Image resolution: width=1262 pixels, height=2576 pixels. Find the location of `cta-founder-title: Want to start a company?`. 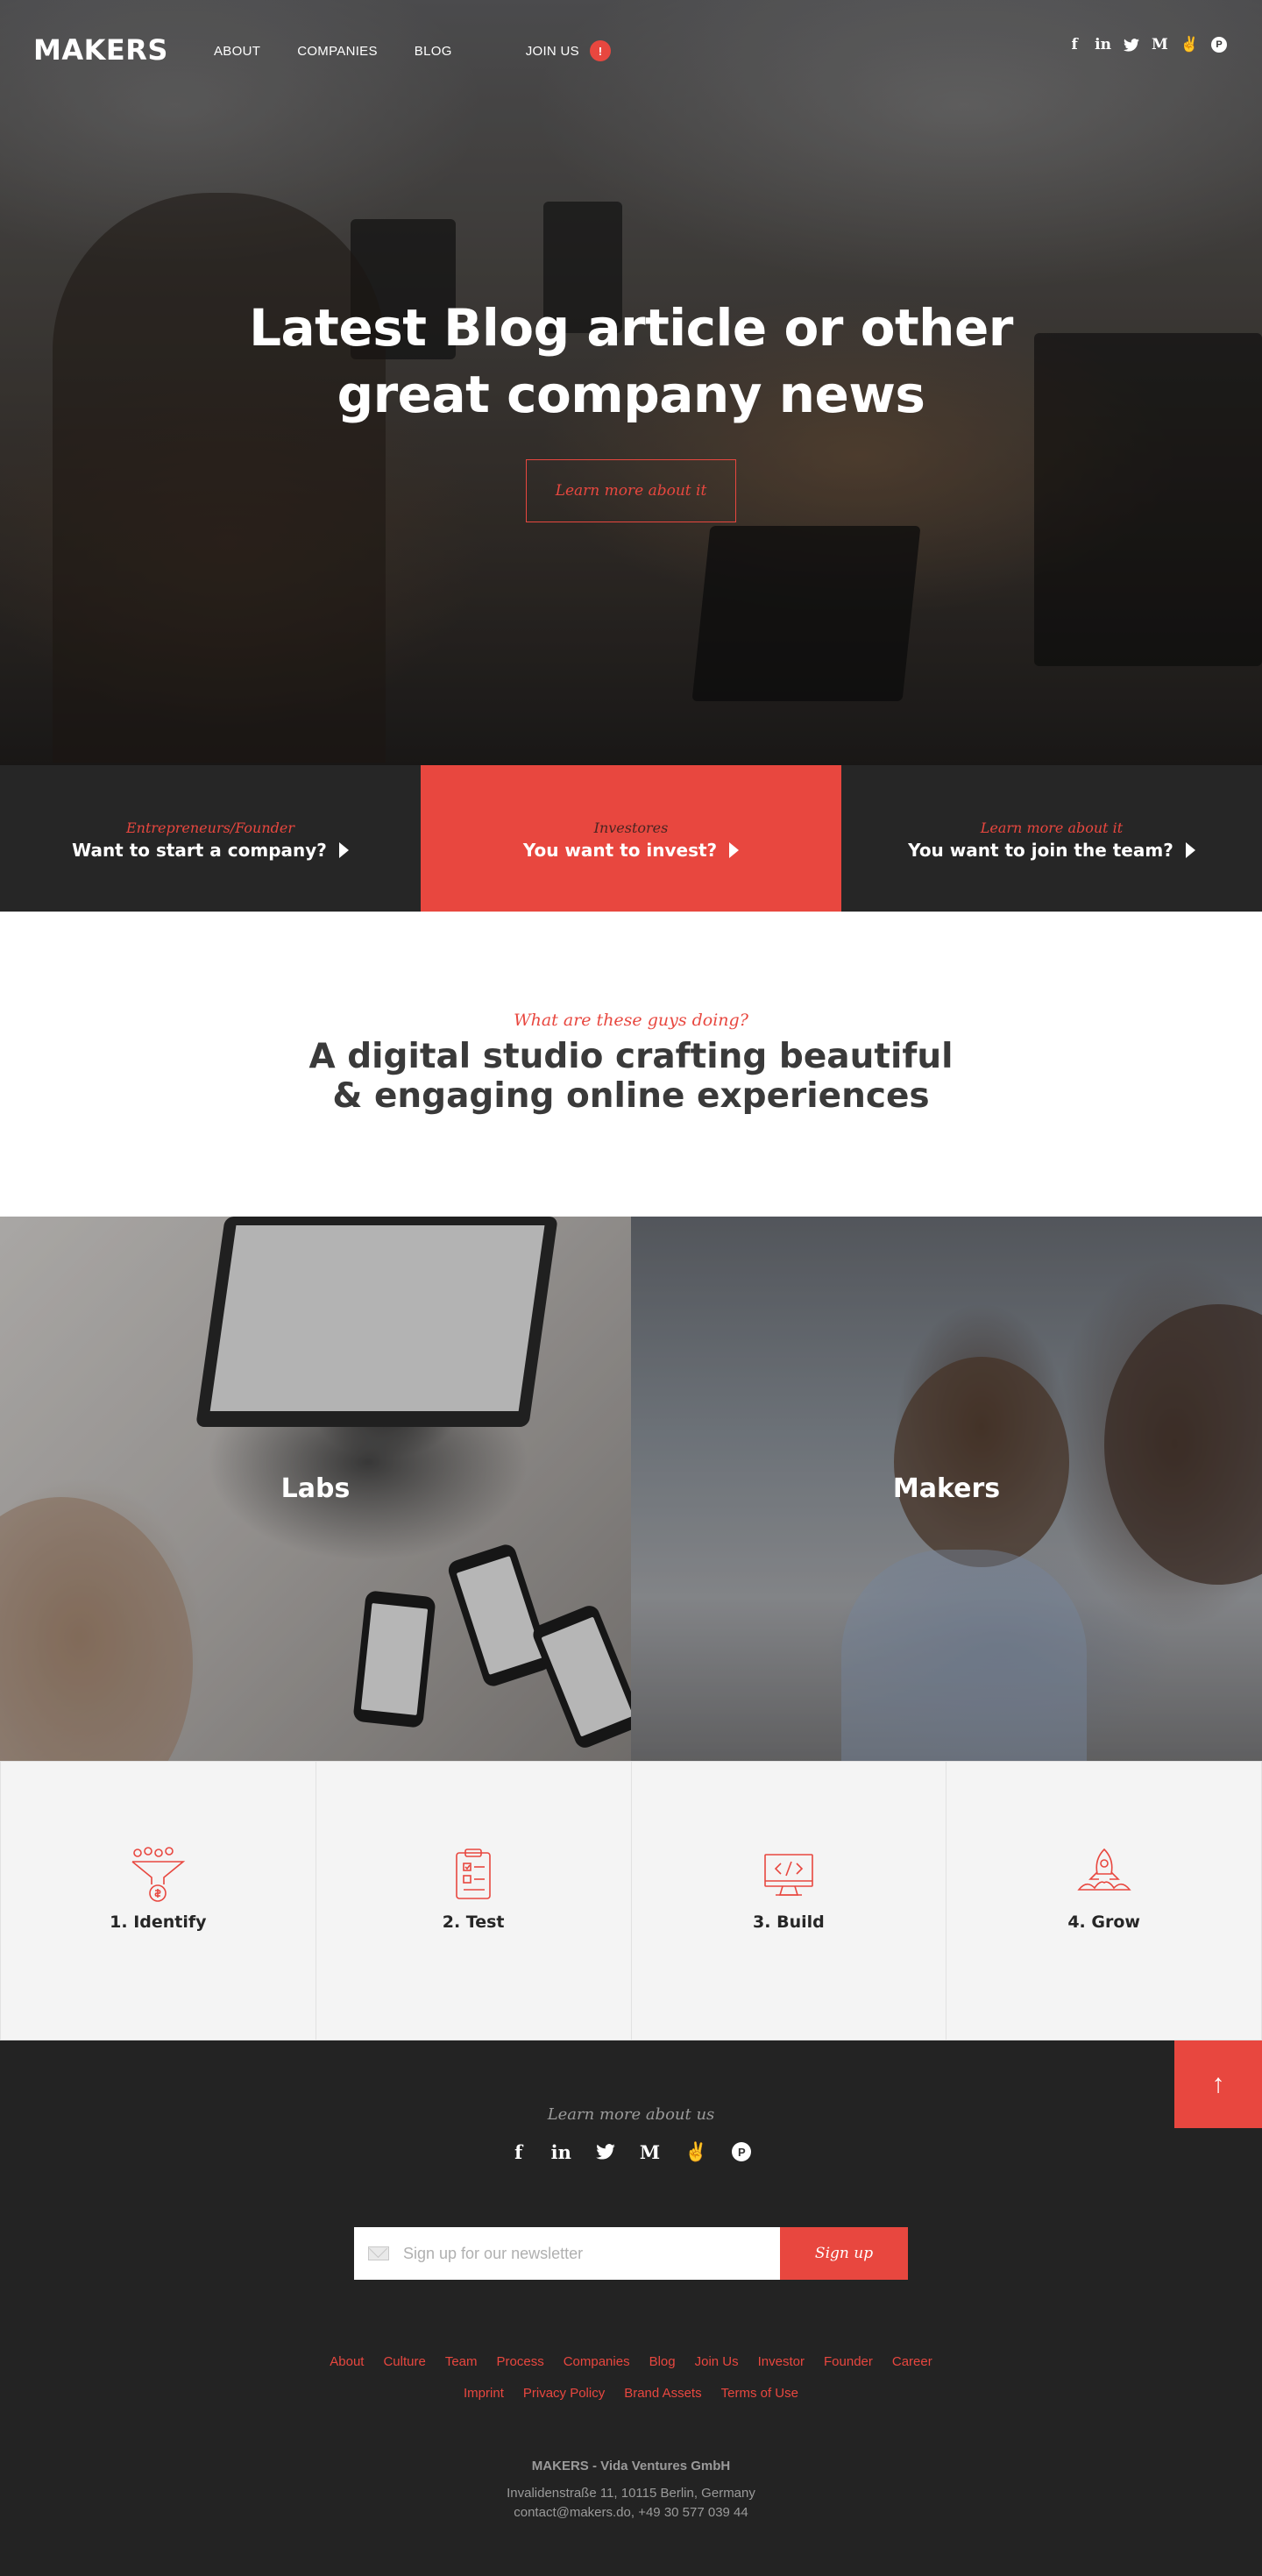

cta-founder-title: Want to start a company? is located at coordinates (210, 850).